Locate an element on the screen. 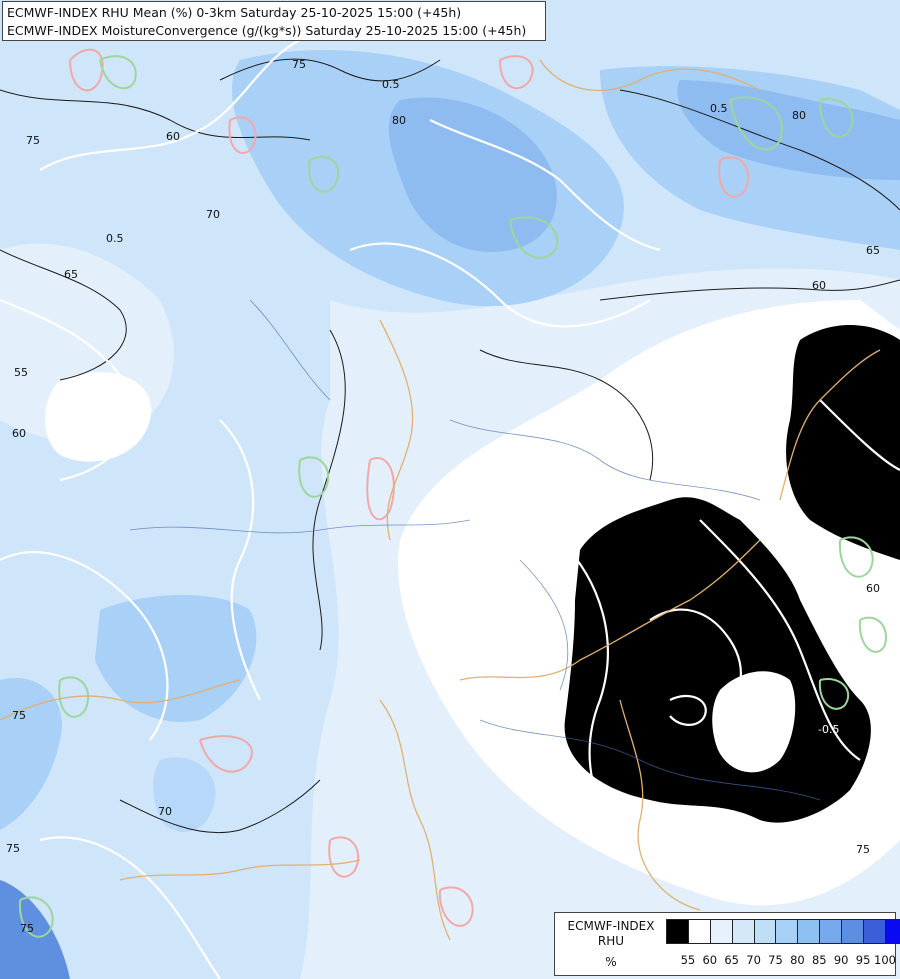  legend-tick-label: 65 is located at coordinates (732, 960).